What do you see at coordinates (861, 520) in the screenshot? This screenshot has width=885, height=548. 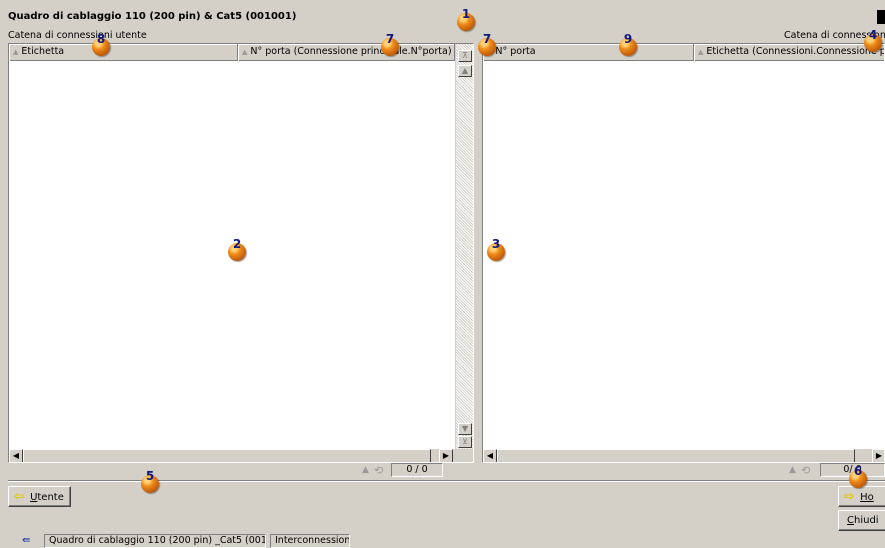 I see `chiudi-button: Chiudi` at bounding box center [861, 520].